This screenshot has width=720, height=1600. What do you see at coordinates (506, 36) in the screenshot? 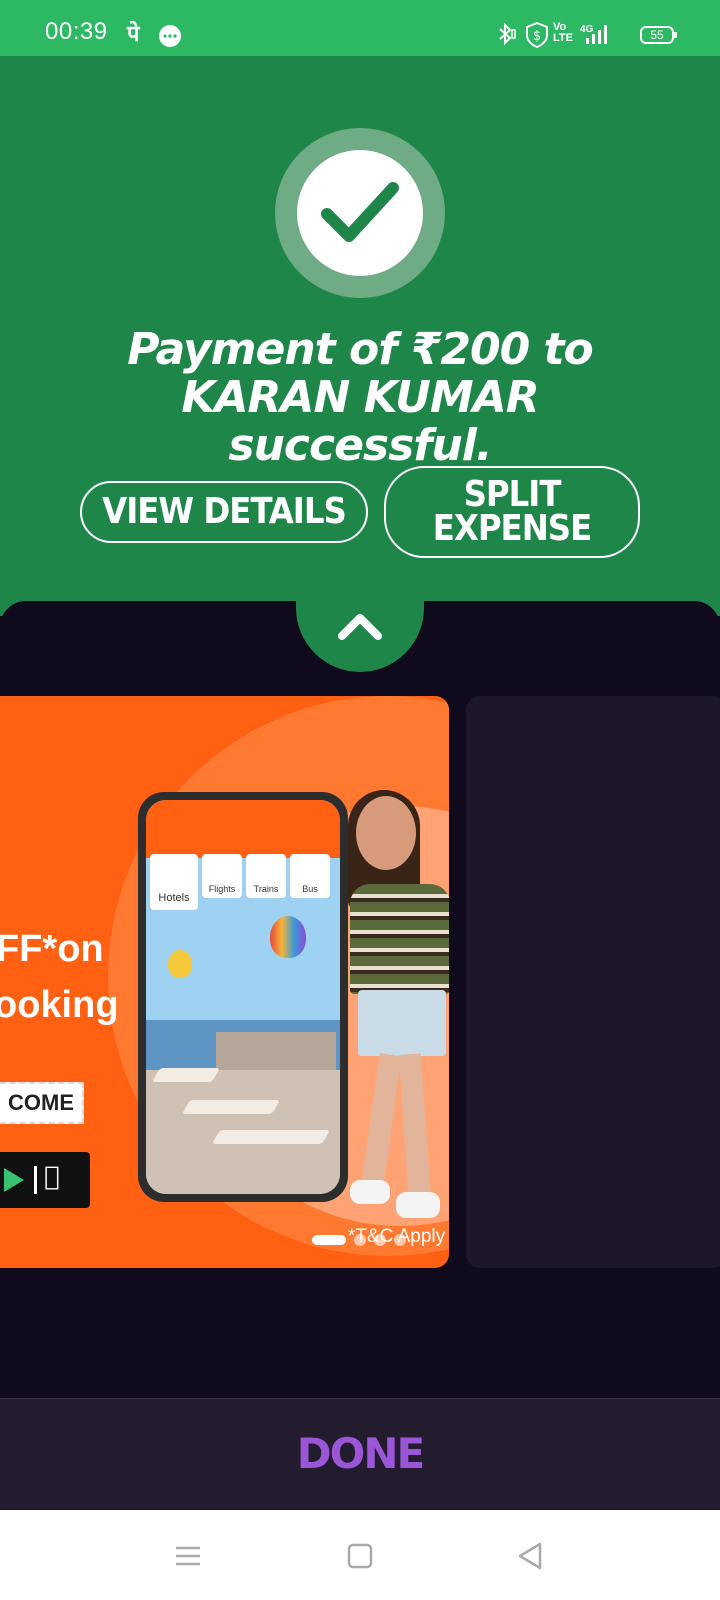
I see `bluetooth-icon` at bounding box center [506, 36].